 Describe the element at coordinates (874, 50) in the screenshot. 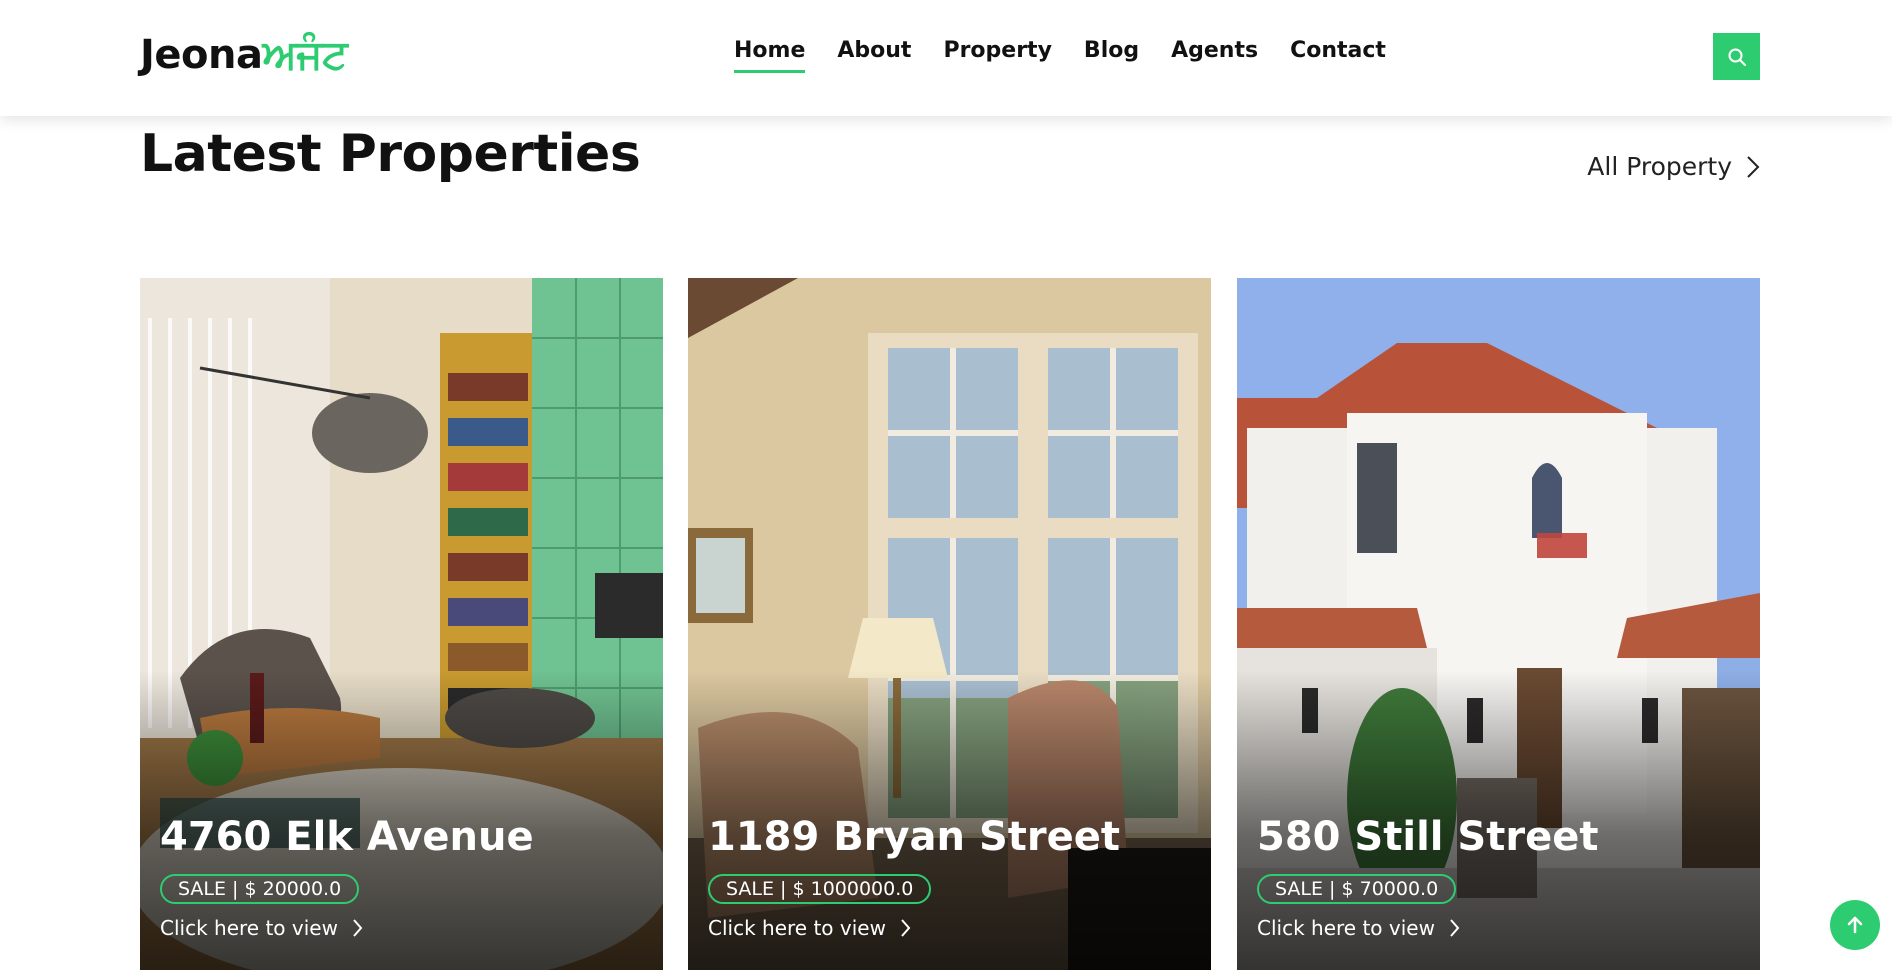

I see `nav-about: About` at that location.